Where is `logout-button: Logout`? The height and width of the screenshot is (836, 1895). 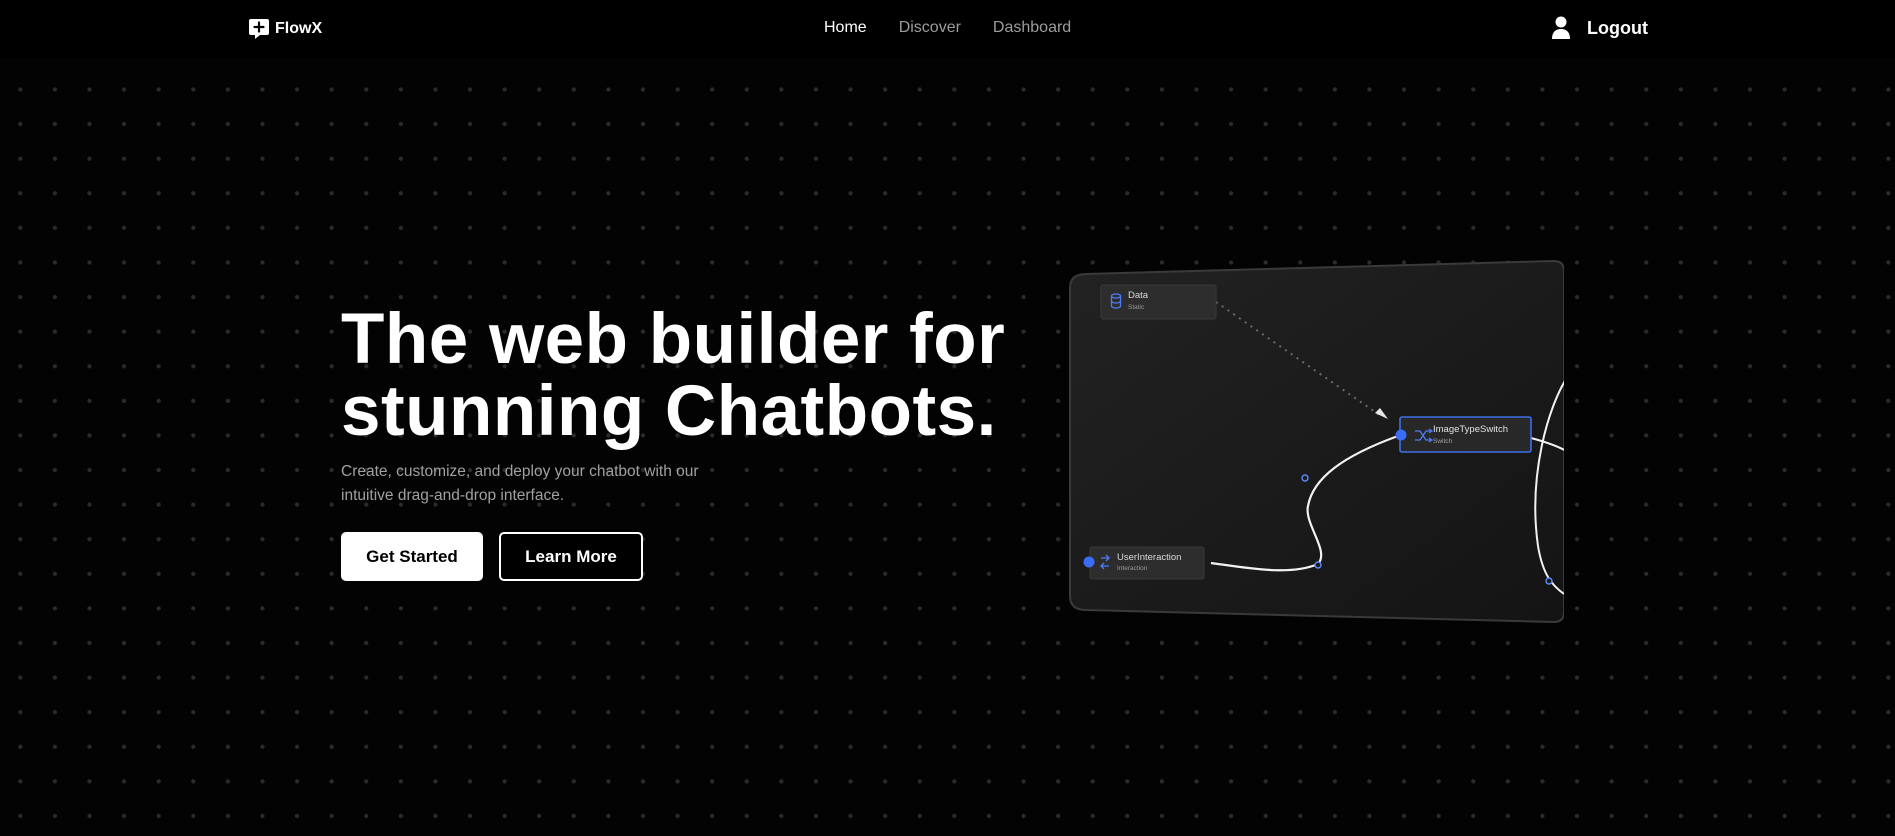 logout-button: Logout is located at coordinates (1617, 28).